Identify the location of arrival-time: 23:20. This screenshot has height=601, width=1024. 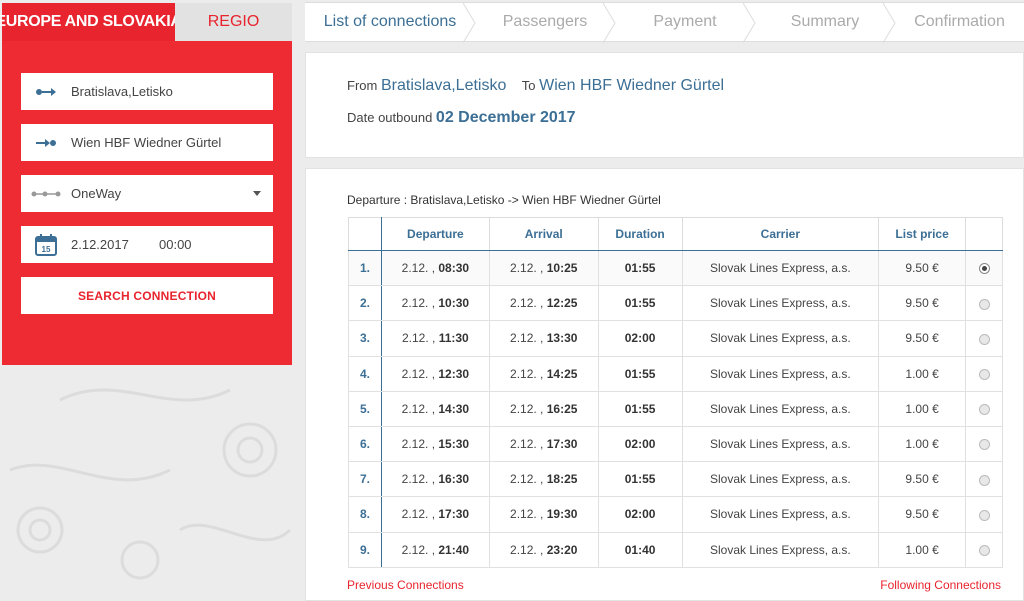
(562, 549).